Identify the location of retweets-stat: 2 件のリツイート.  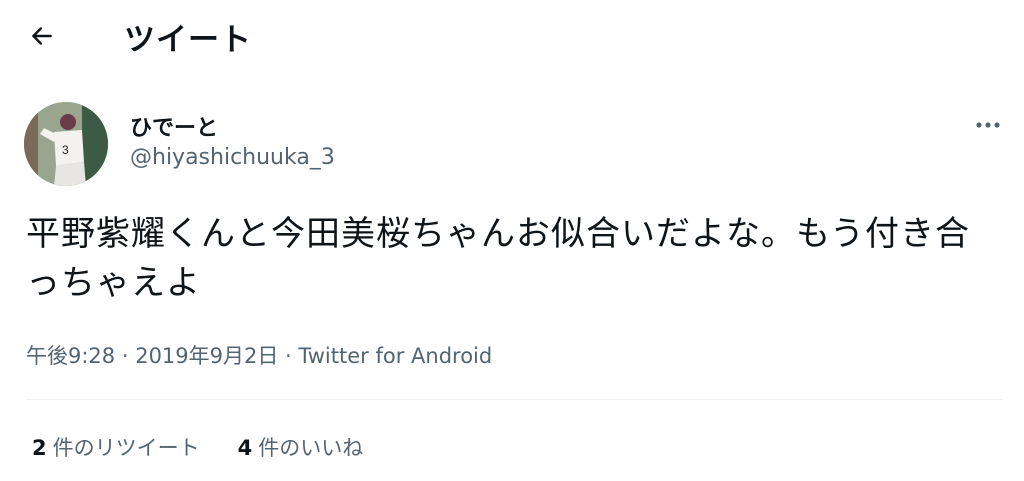
(116, 447).